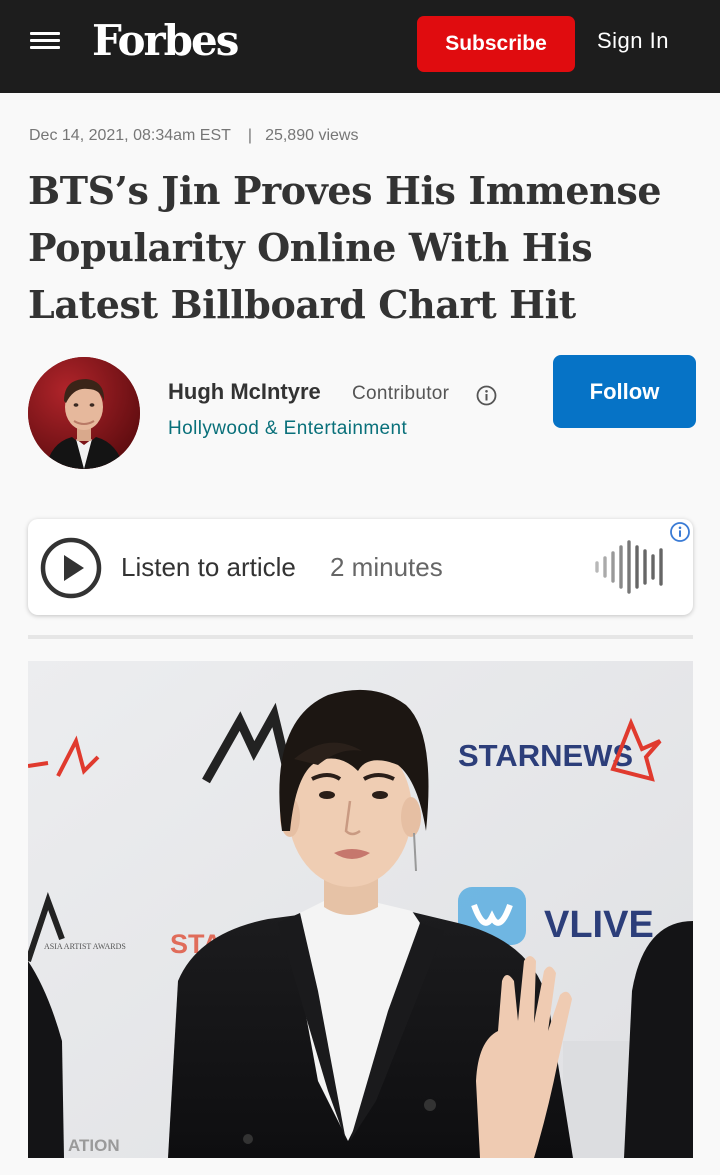 The height and width of the screenshot is (1175, 720). I want to click on author-name: Hugh McIntyre, so click(244, 392).